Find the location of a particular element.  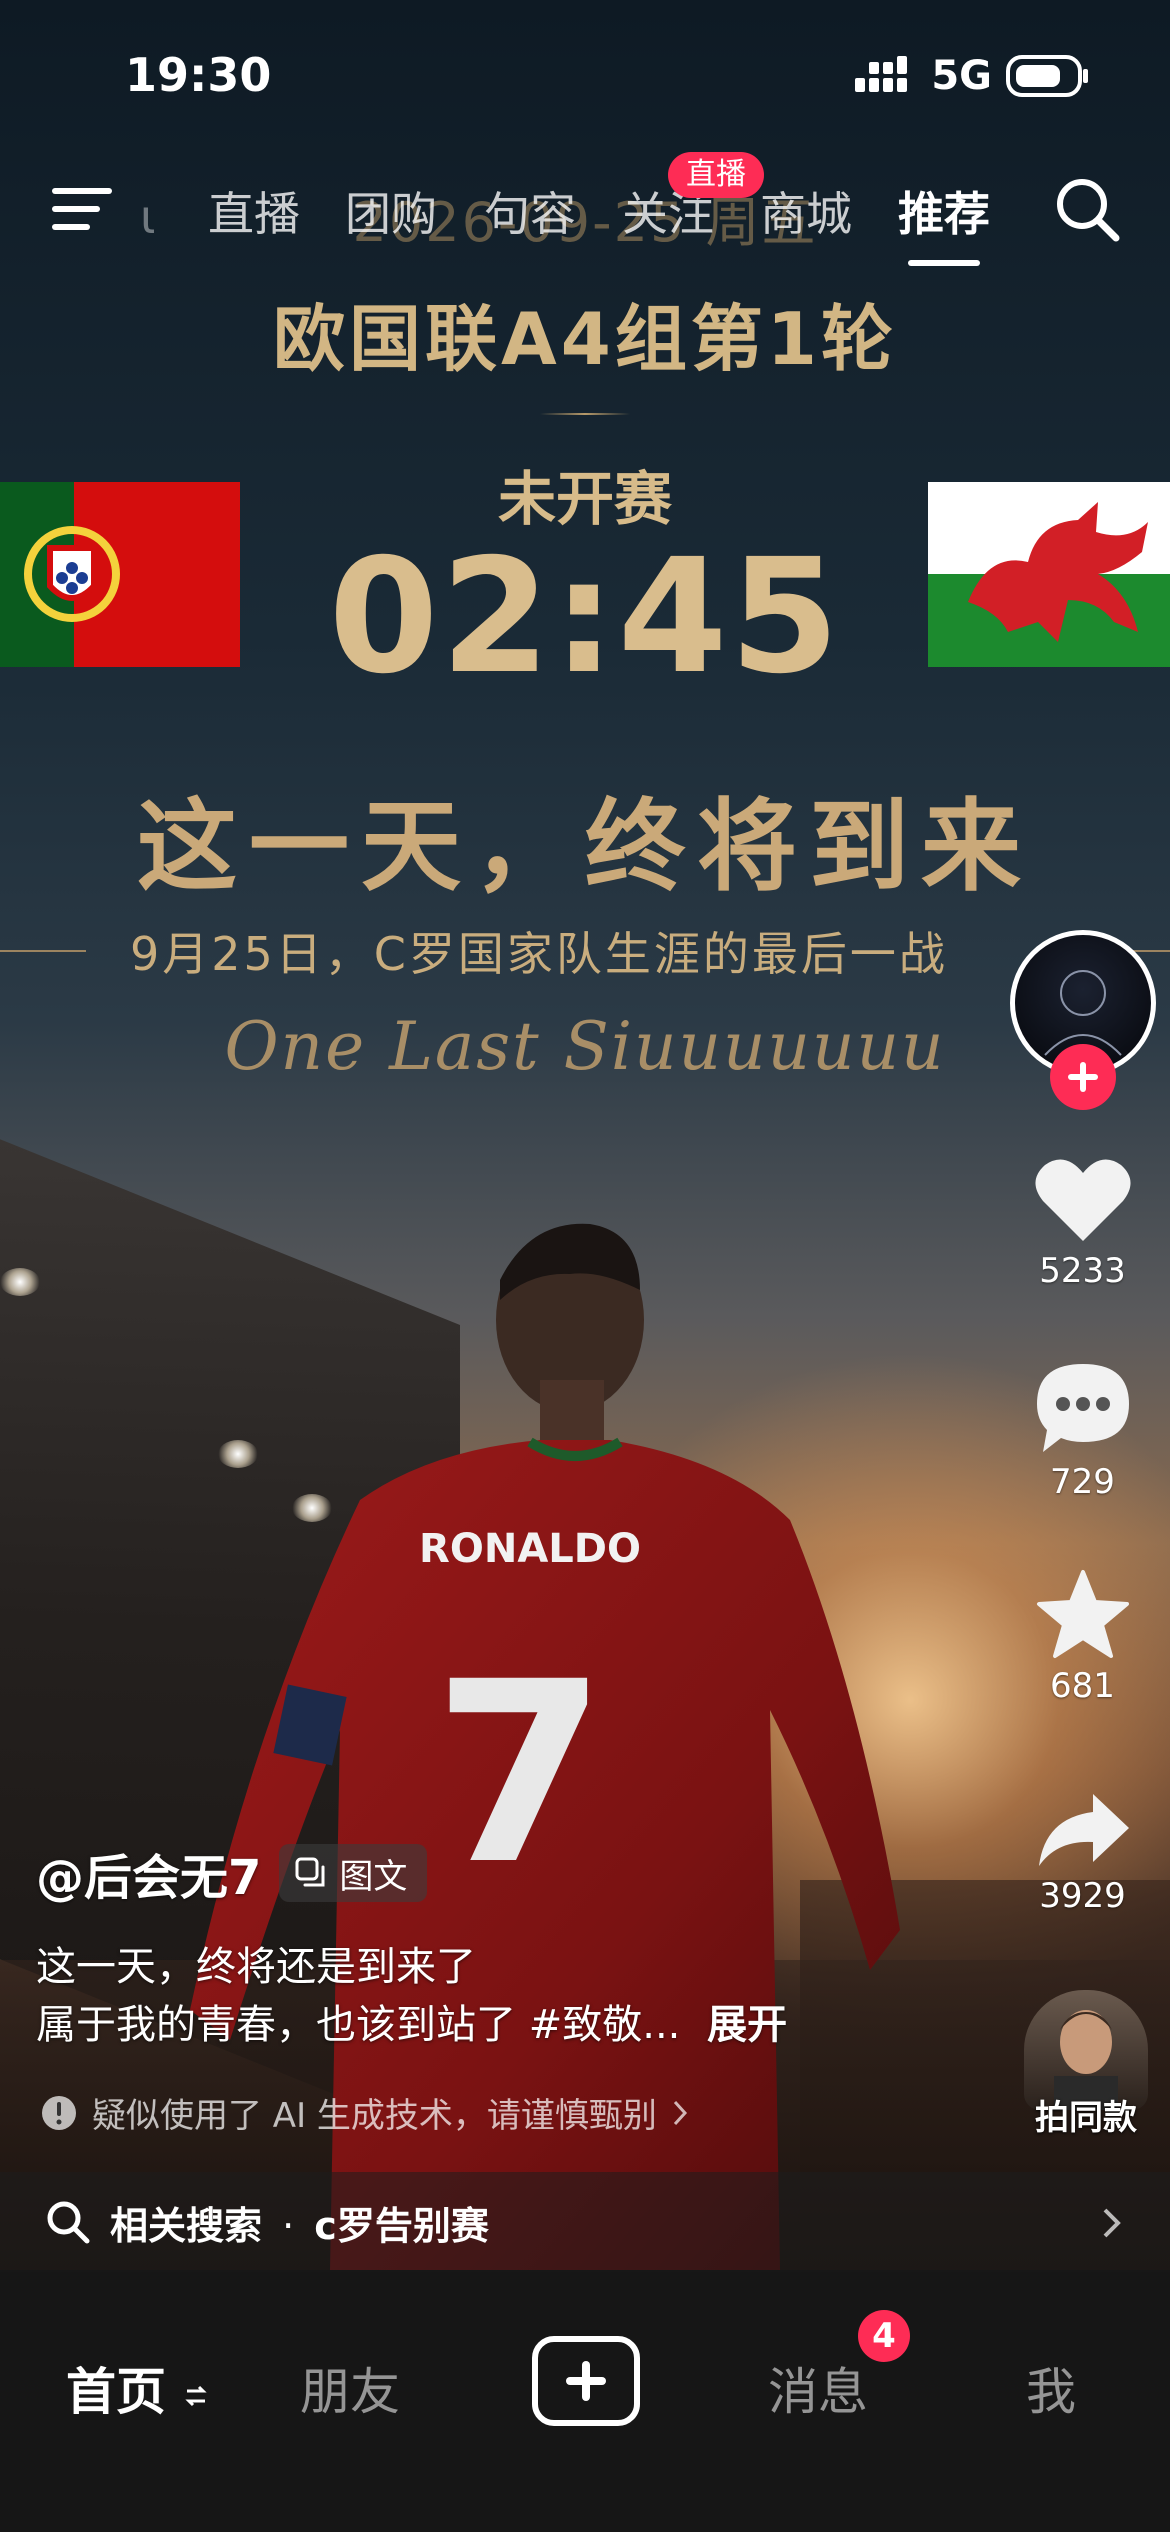

tab-me: 我 is located at coordinates (1051, 2388).